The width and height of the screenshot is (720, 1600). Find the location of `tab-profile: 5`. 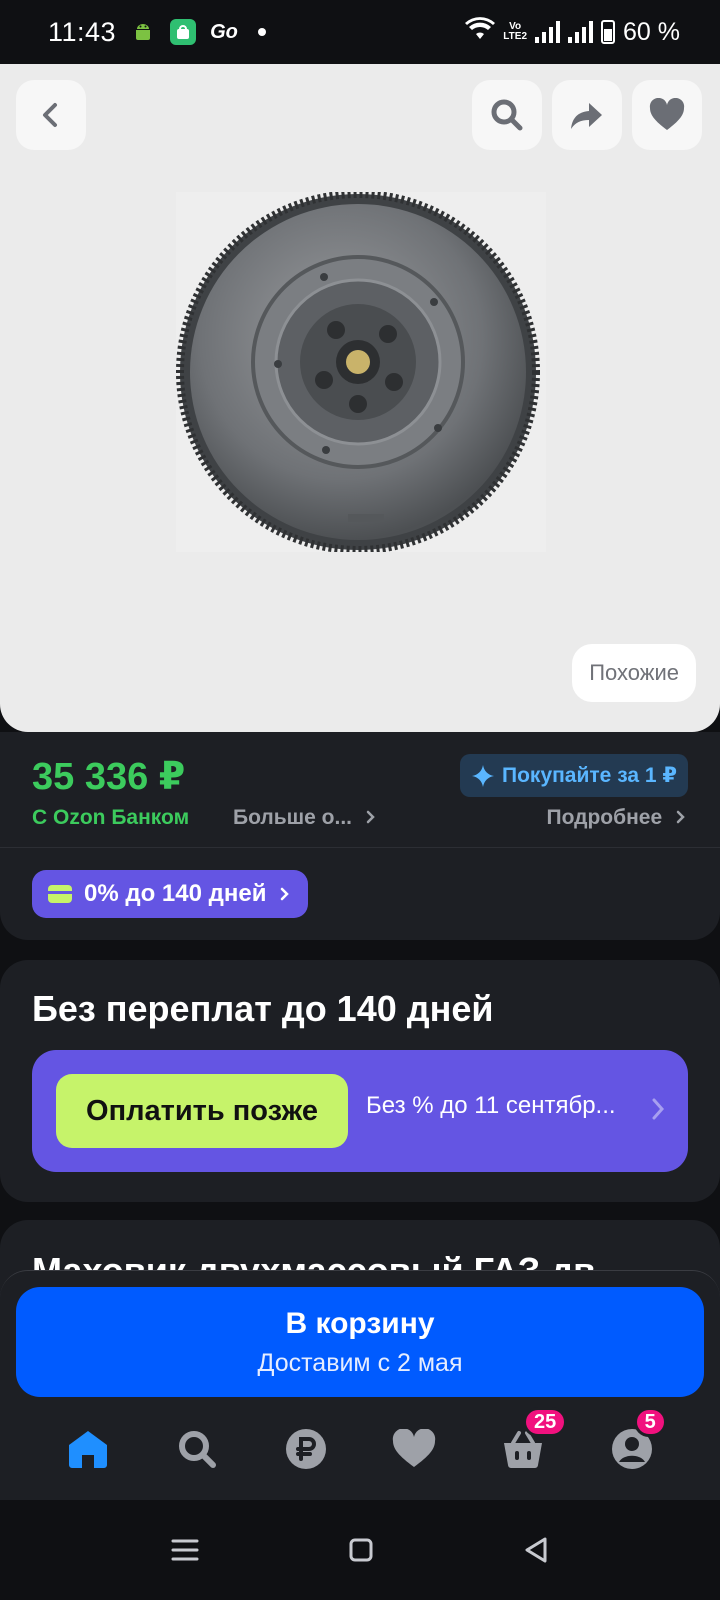

tab-profile: 5 is located at coordinates (634, 1443).